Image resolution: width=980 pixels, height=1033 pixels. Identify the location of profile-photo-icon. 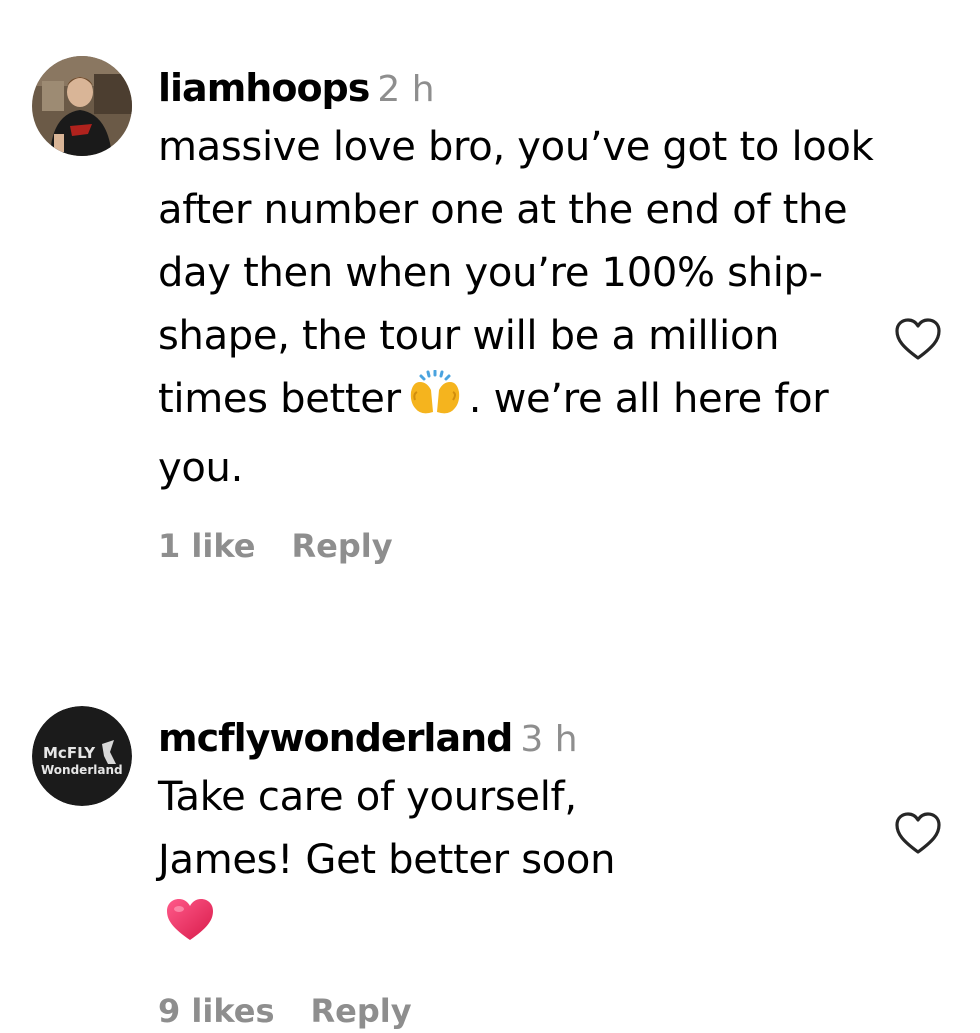
(82, 106).